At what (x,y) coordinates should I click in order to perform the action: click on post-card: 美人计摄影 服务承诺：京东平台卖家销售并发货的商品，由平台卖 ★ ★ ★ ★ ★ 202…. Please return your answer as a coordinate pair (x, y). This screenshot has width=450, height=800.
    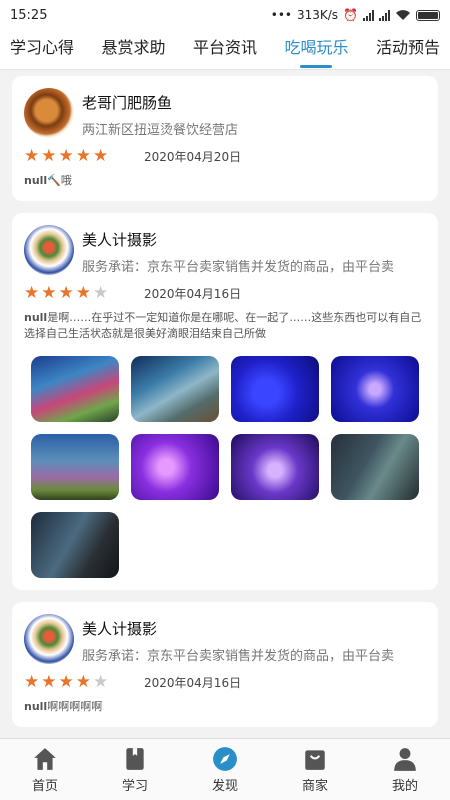
    Looking at the image, I should click on (225, 664).